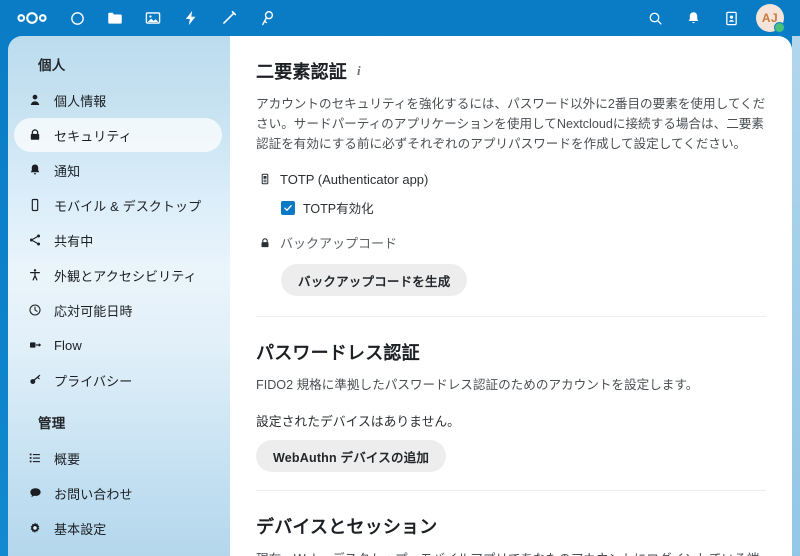 Image resolution: width=800 pixels, height=556 pixels. What do you see at coordinates (128, 206) in the screenshot?
I see `sidebar-item-label: モバイル & デスクトップ` at bounding box center [128, 206].